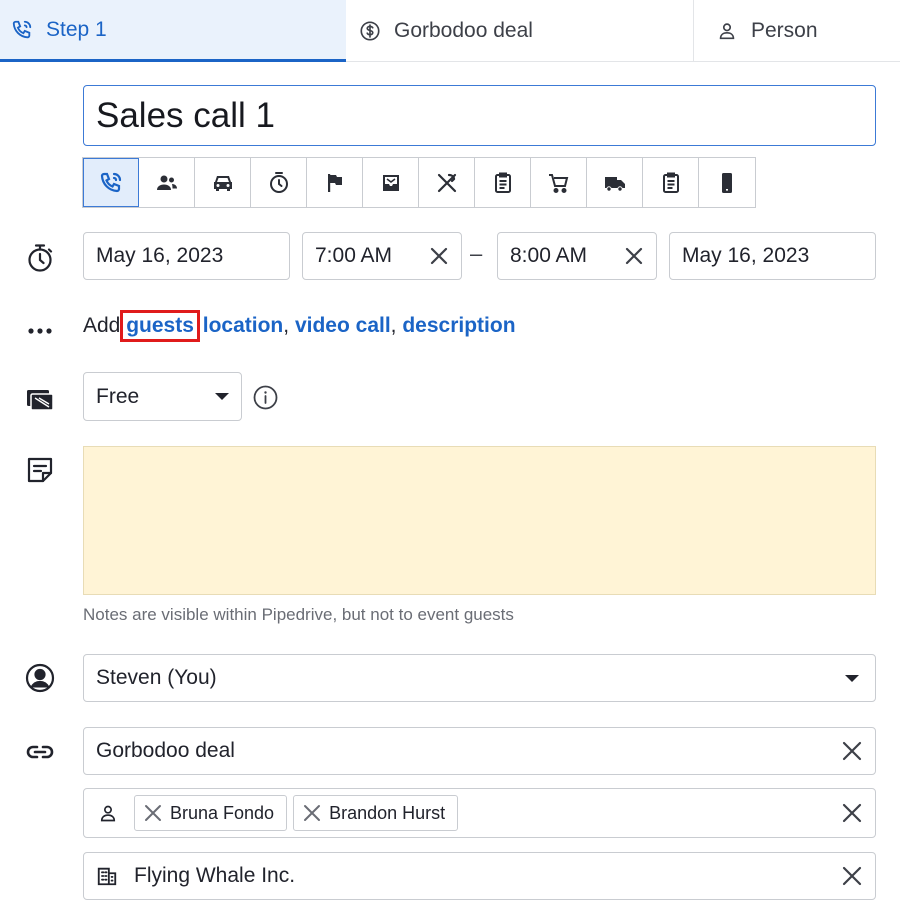 This screenshot has height=917, width=900. I want to click on activity-title-value: Sales call 1, so click(185, 115).